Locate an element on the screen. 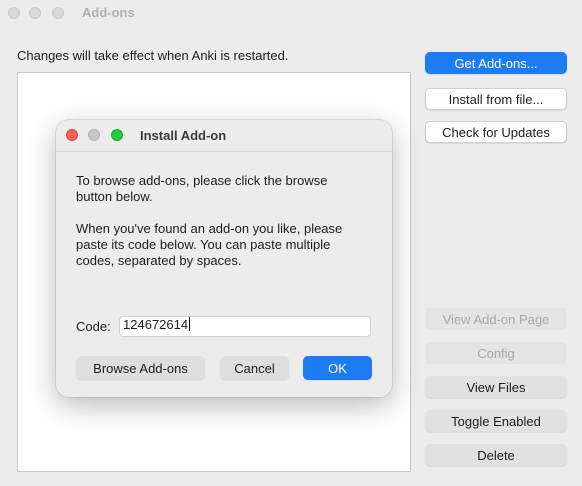 The height and width of the screenshot is (486, 582). minimize-window-button is located at coordinates (35, 13).